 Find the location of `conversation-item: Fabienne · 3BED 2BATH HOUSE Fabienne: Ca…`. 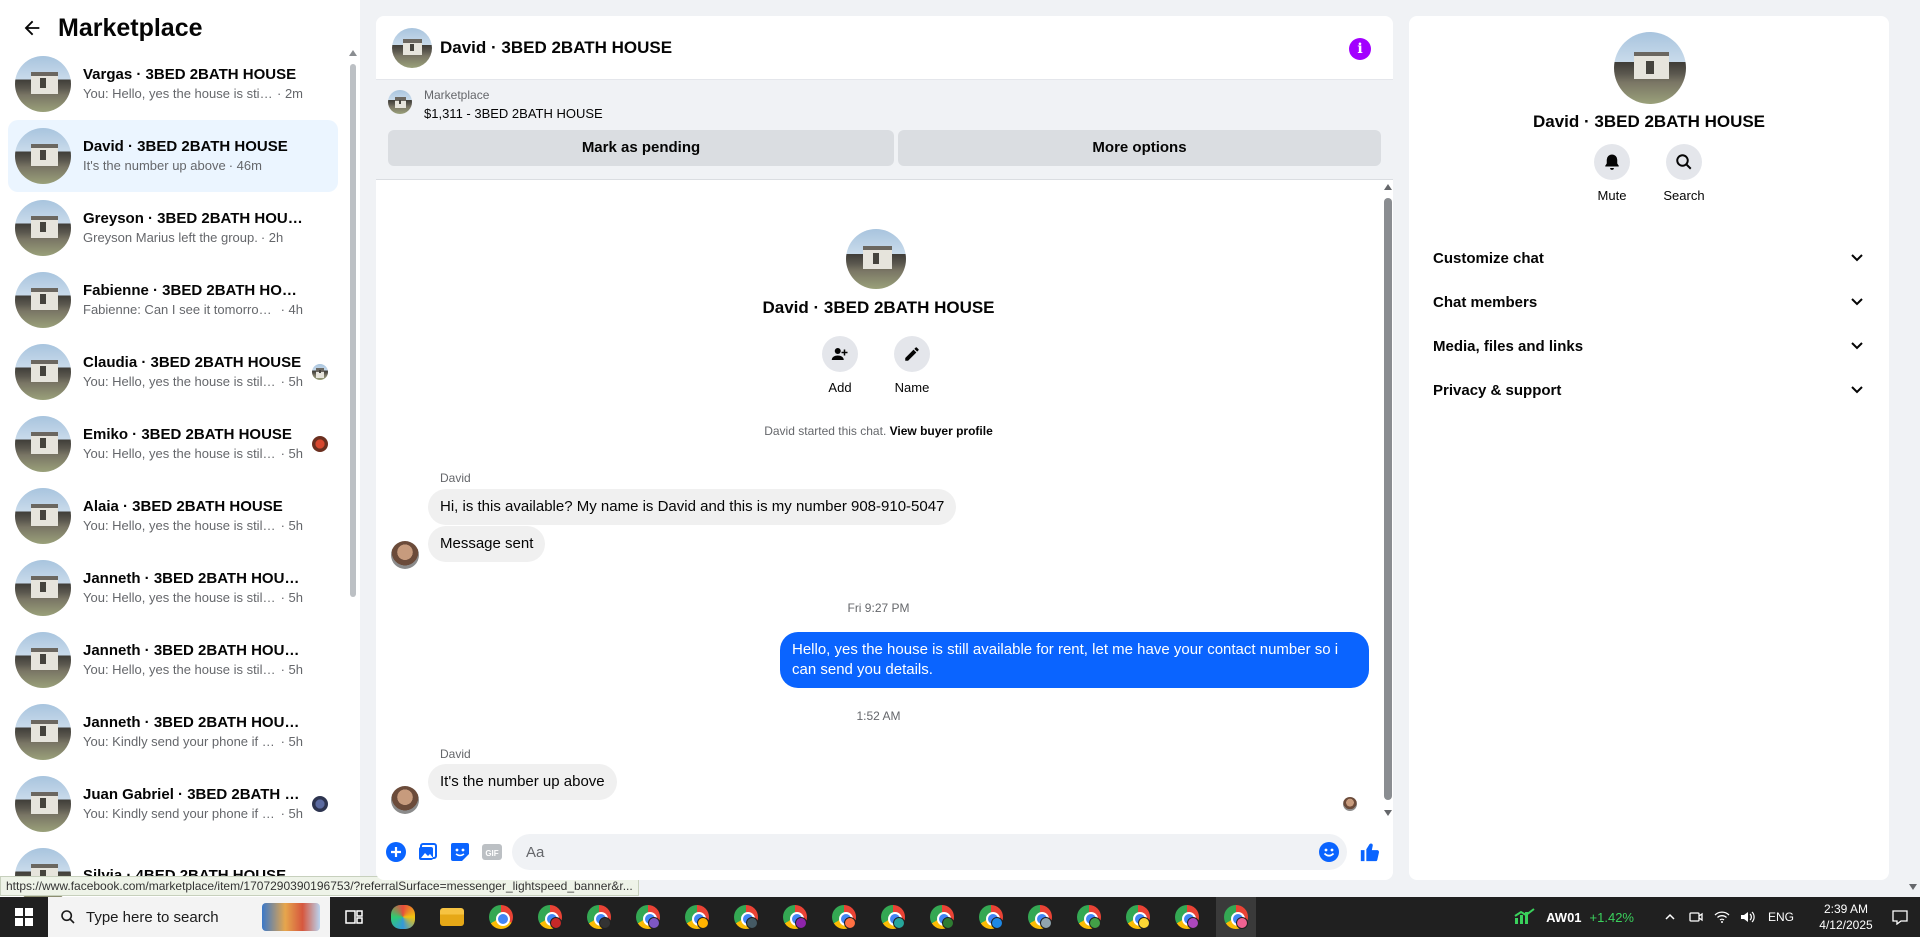

conversation-item: Fabienne · 3BED 2BATH HOUSE Fabienne: Ca… is located at coordinates (173, 300).